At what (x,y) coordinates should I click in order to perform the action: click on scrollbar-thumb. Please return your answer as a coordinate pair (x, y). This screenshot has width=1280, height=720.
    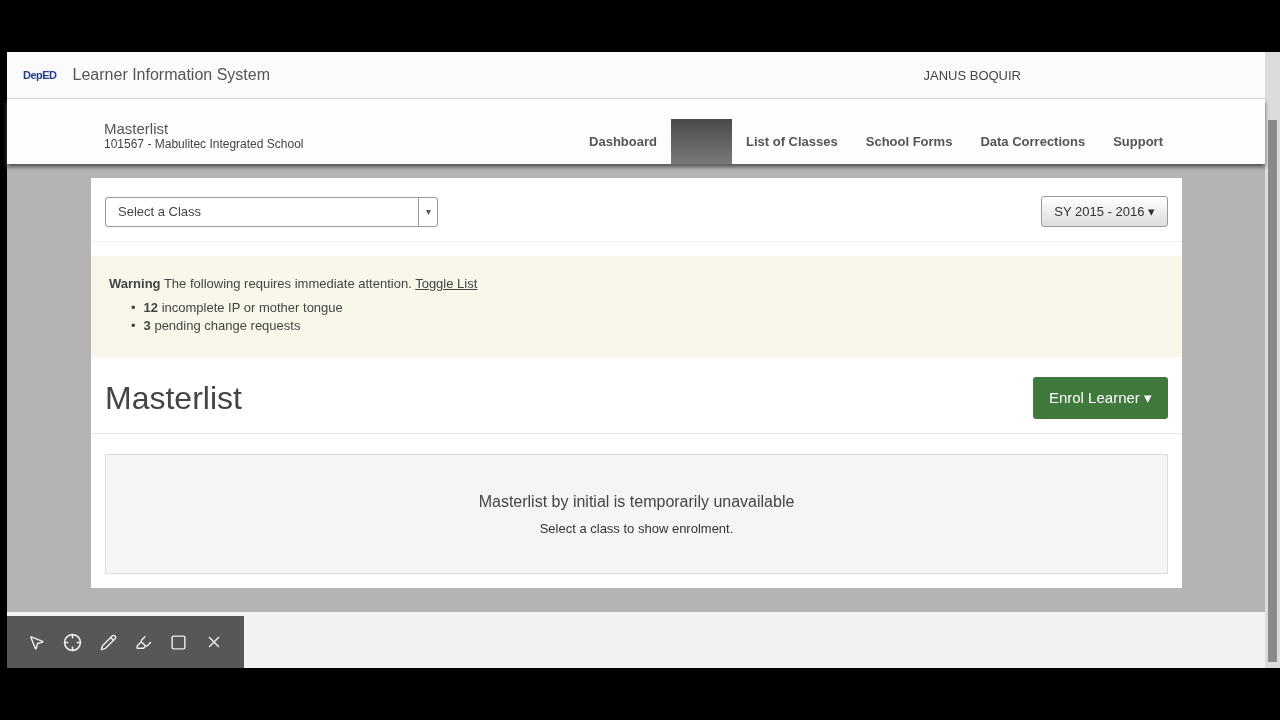
    Looking at the image, I should click on (1272, 391).